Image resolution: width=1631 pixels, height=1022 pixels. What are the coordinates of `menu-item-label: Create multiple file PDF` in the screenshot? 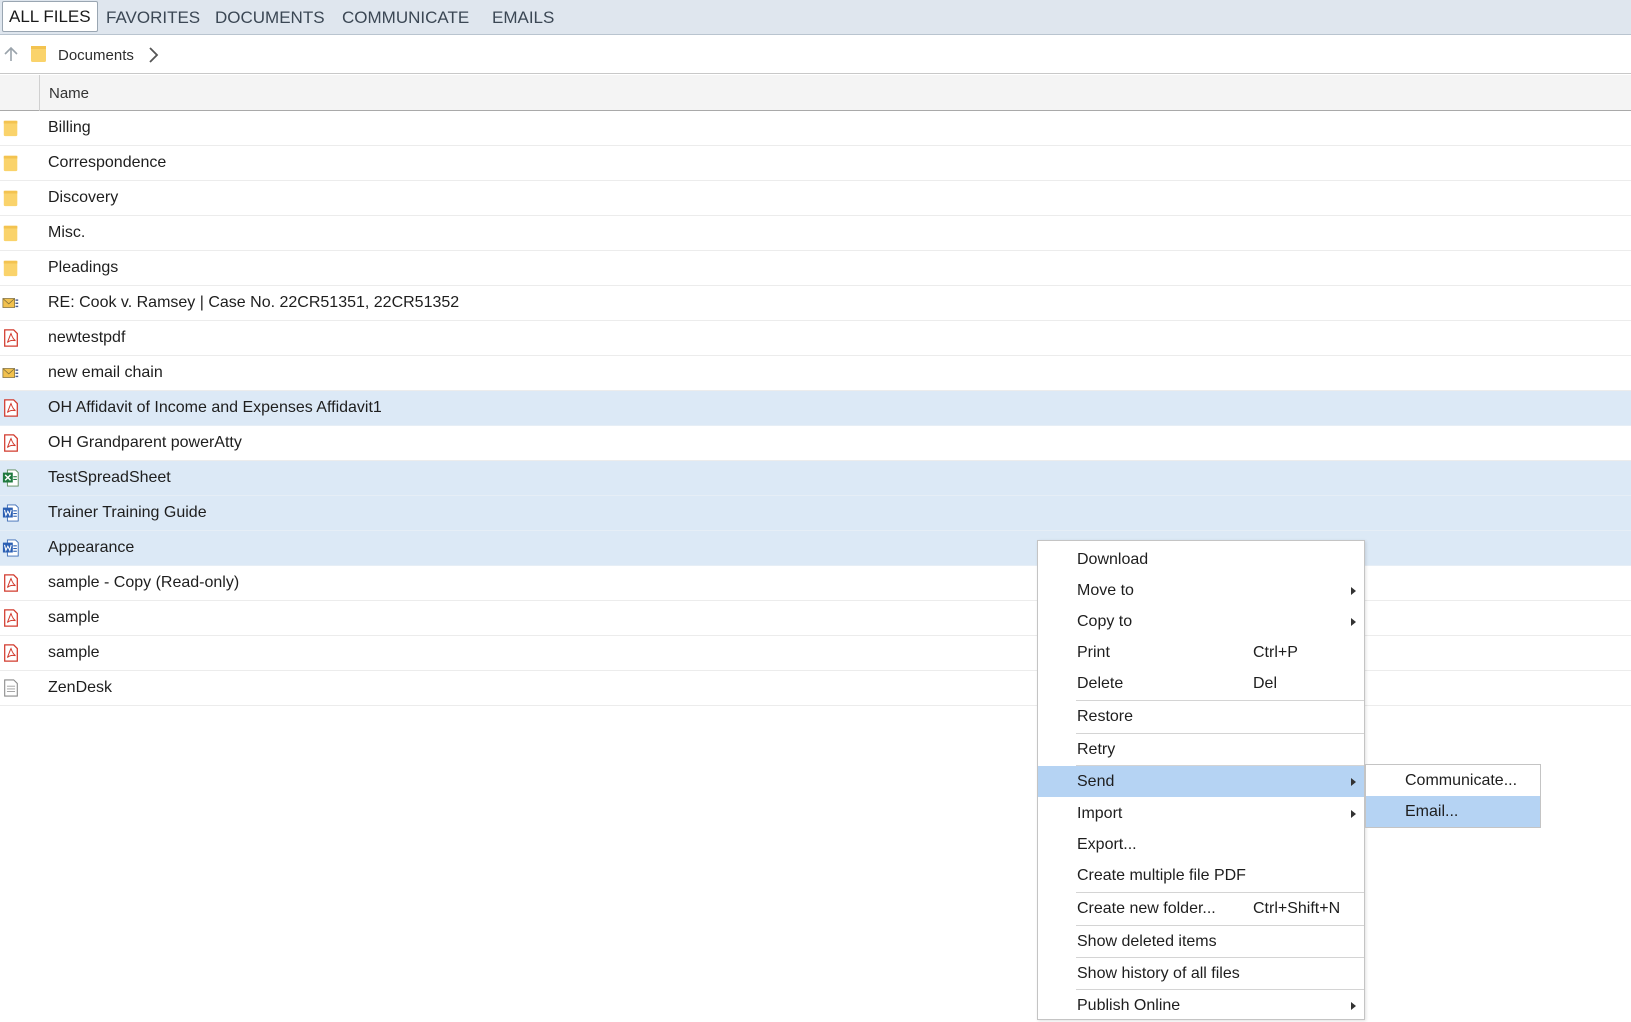 It's located at (1161, 875).